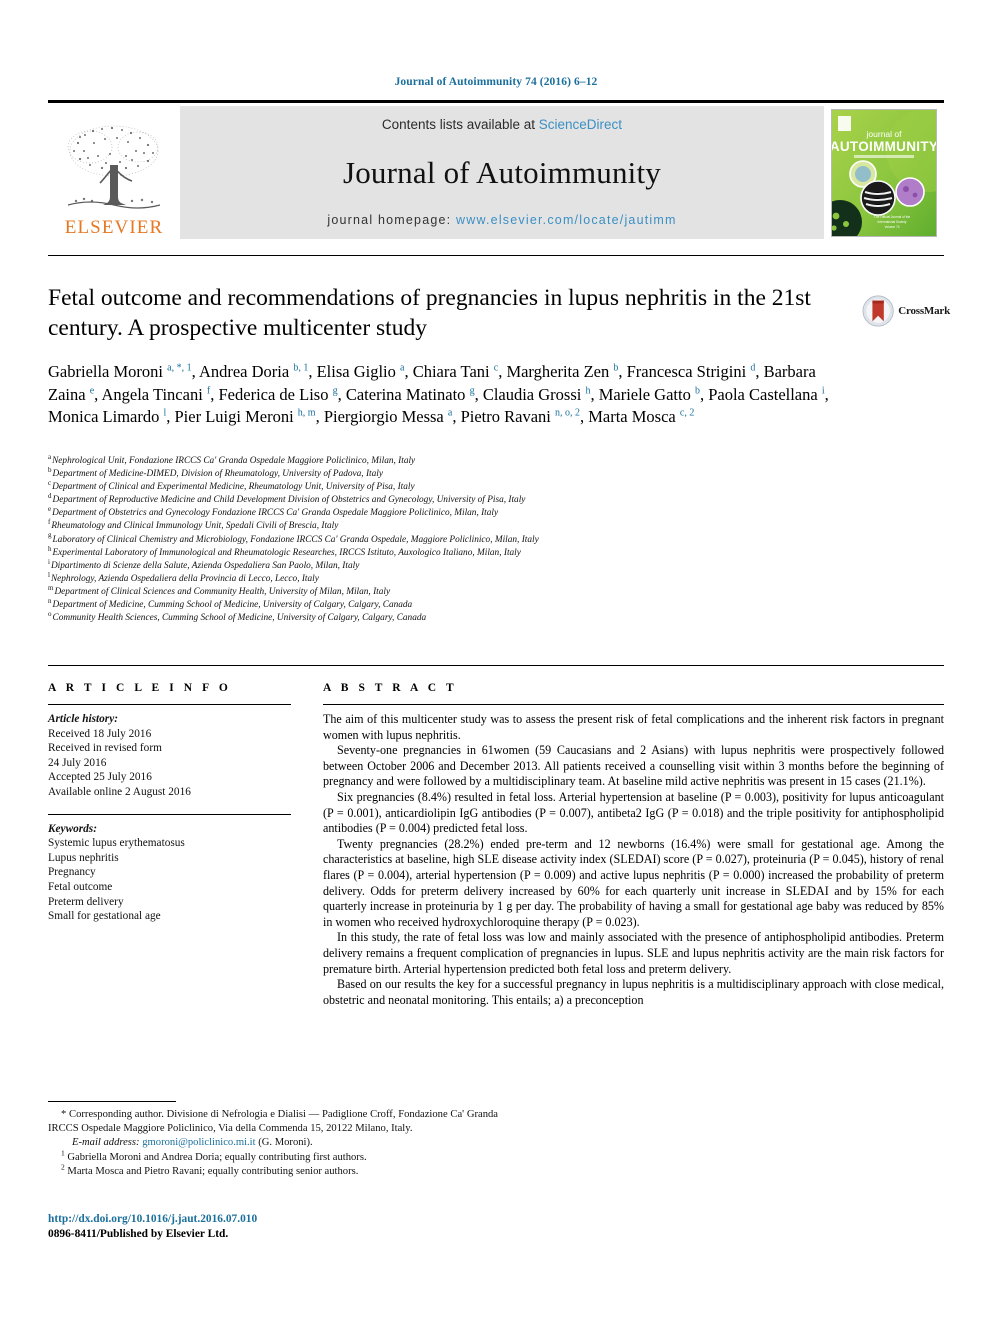 Image resolution: width=992 pixels, height=1323 pixels. I want to click on info-section-divider, so click(496, 665).